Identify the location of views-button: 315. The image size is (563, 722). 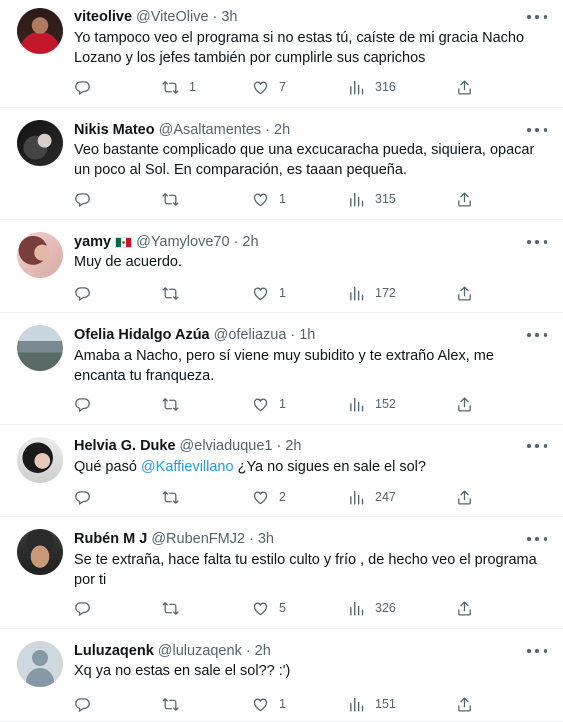
(372, 199).